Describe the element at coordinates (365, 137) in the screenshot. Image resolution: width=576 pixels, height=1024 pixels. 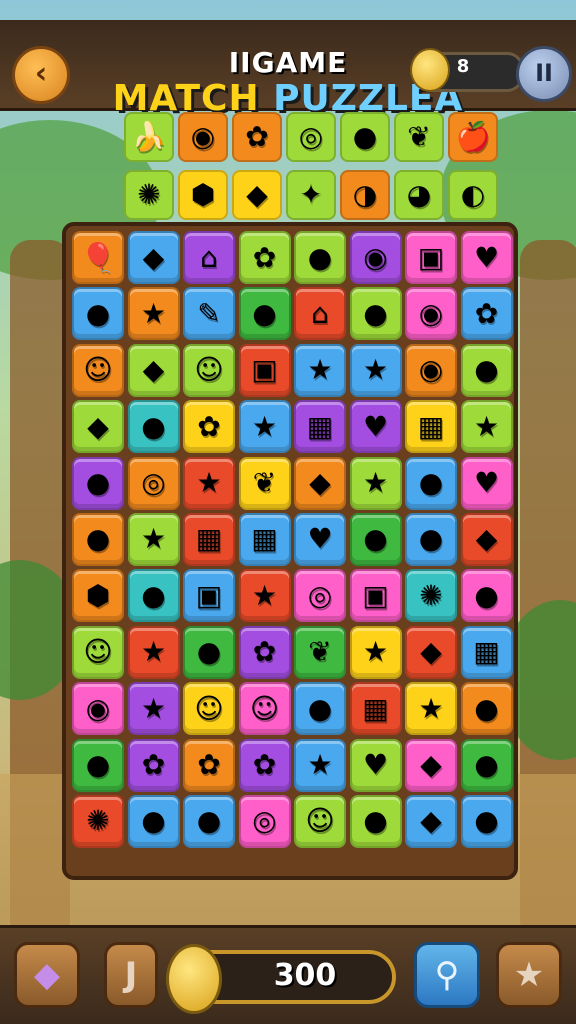
I see `preview-tile: ●` at that location.